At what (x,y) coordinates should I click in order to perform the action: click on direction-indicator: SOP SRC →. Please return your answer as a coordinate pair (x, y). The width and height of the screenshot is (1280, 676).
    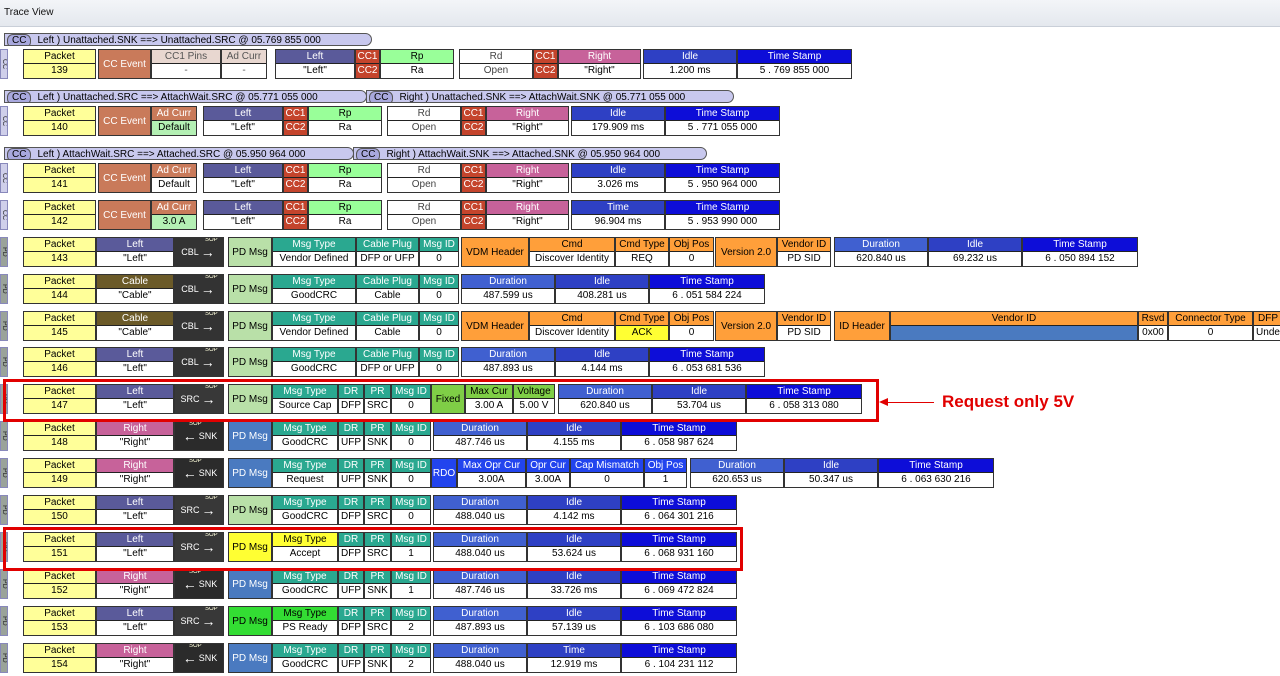
    Looking at the image, I should click on (199, 510).